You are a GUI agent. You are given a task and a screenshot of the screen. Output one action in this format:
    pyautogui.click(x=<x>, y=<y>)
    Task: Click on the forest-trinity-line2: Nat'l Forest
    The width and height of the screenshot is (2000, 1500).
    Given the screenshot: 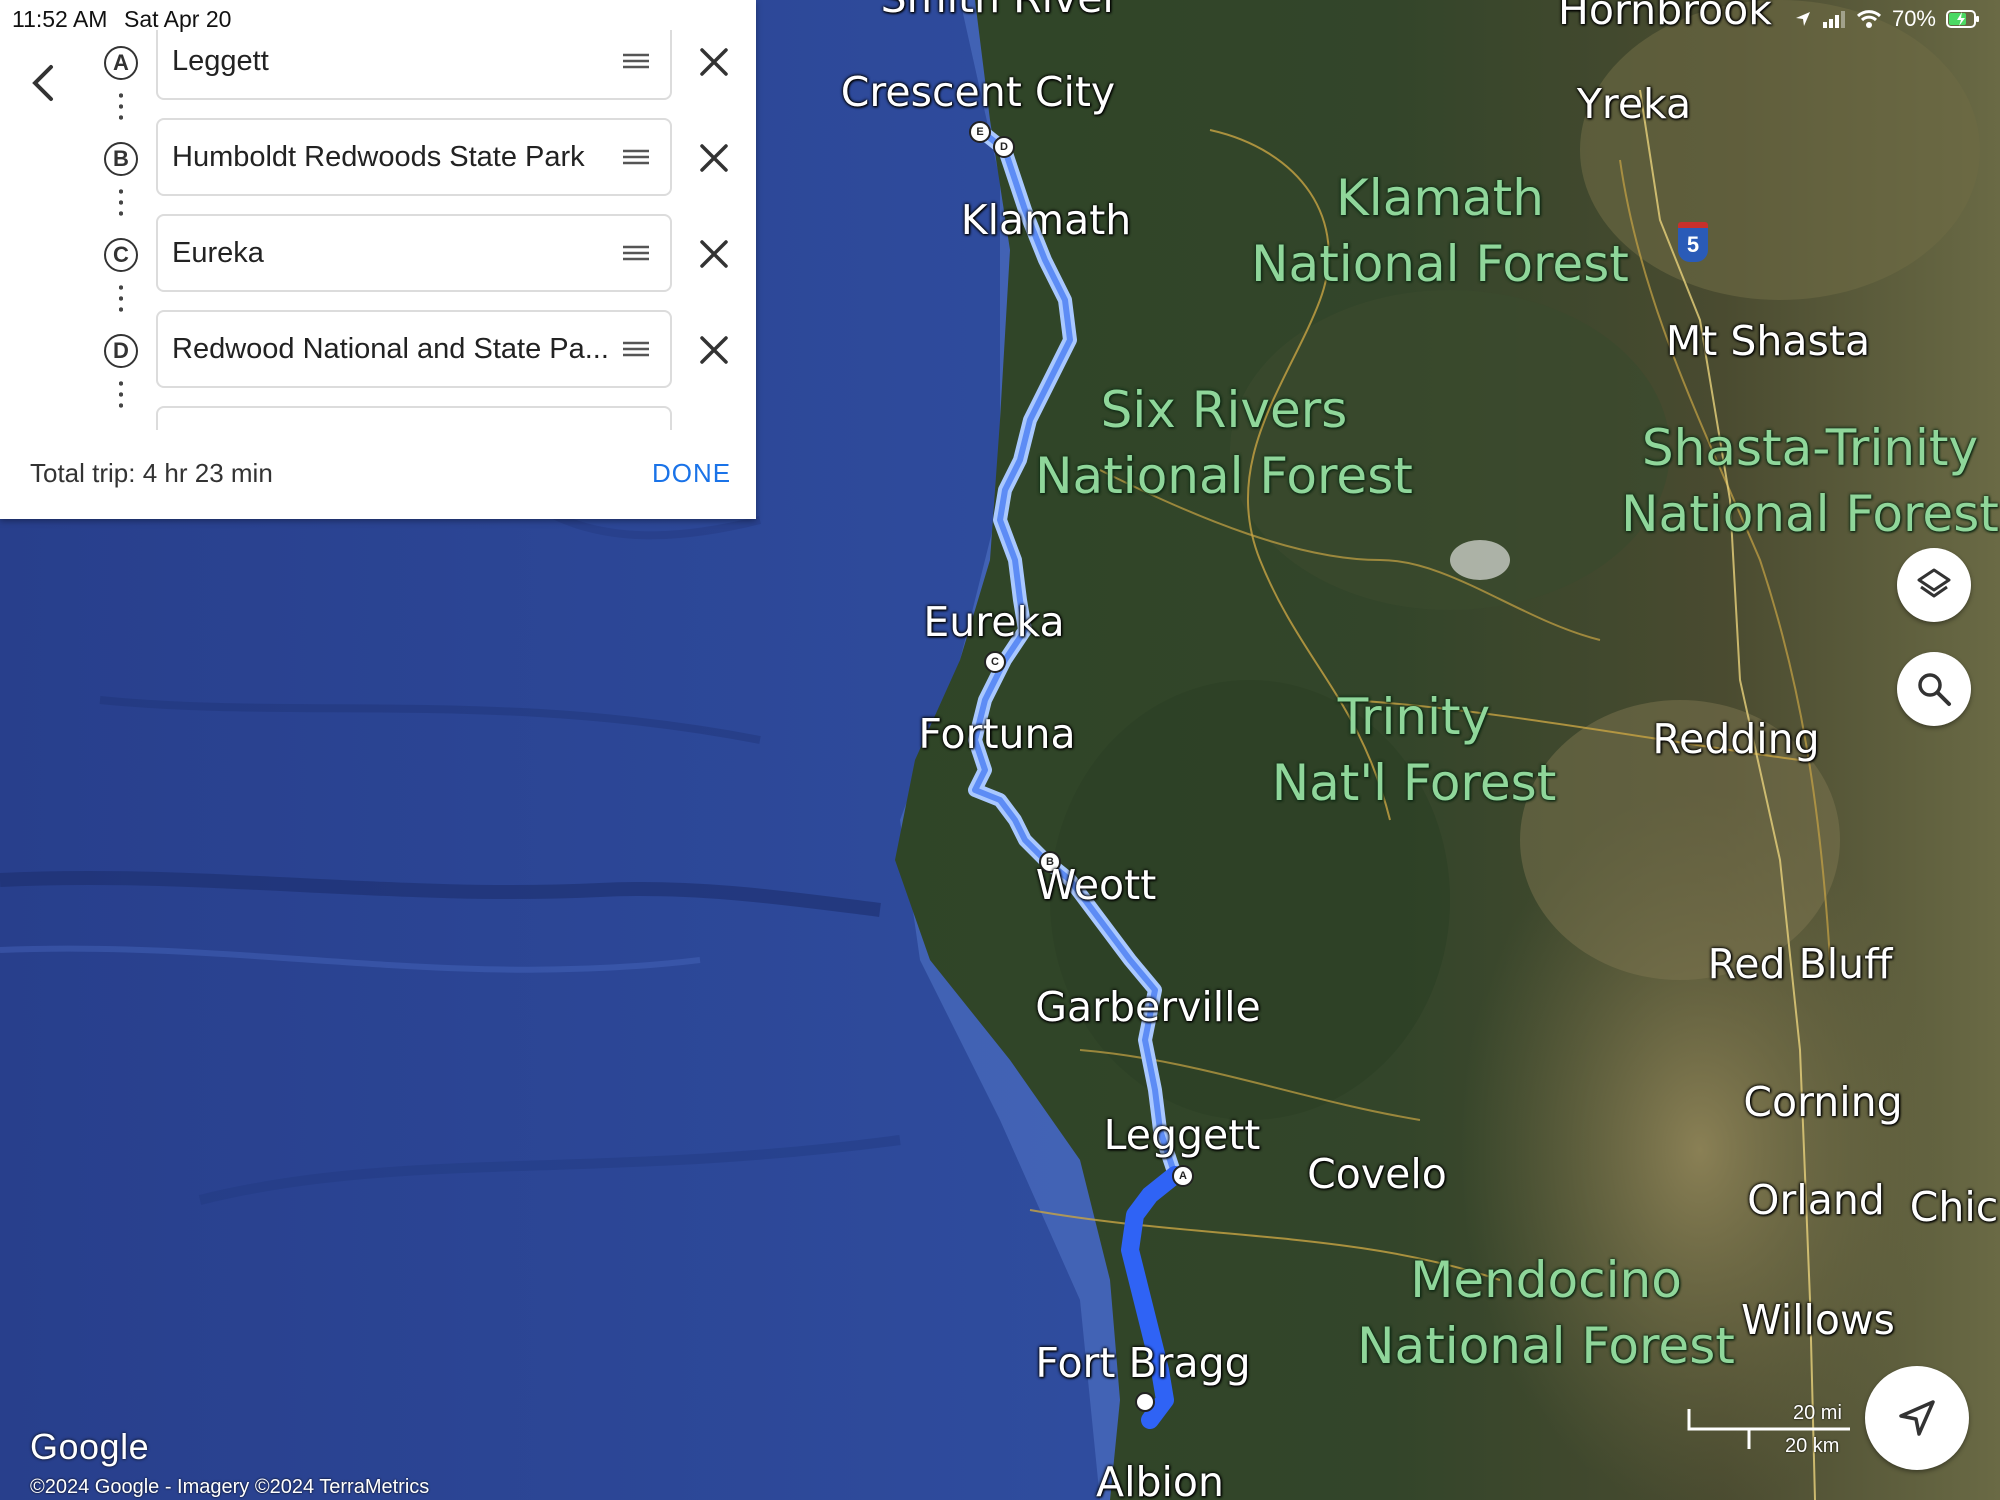 What is the action you would take?
    pyautogui.click(x=1414, y=783)
    